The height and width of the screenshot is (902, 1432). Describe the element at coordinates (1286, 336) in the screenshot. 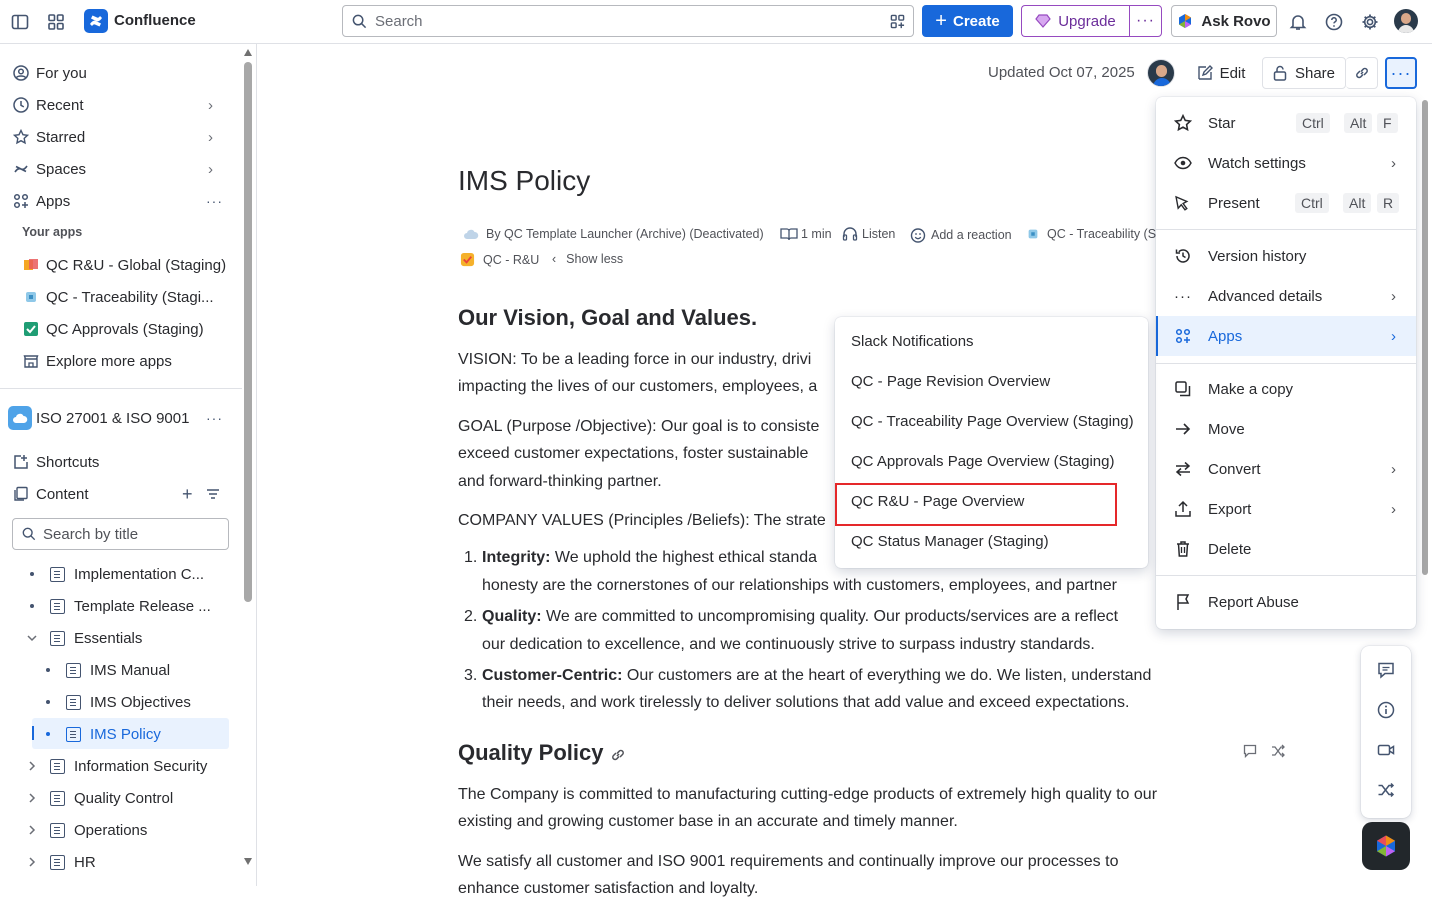

I see `menu-item-apps: Apps ›` at that location.